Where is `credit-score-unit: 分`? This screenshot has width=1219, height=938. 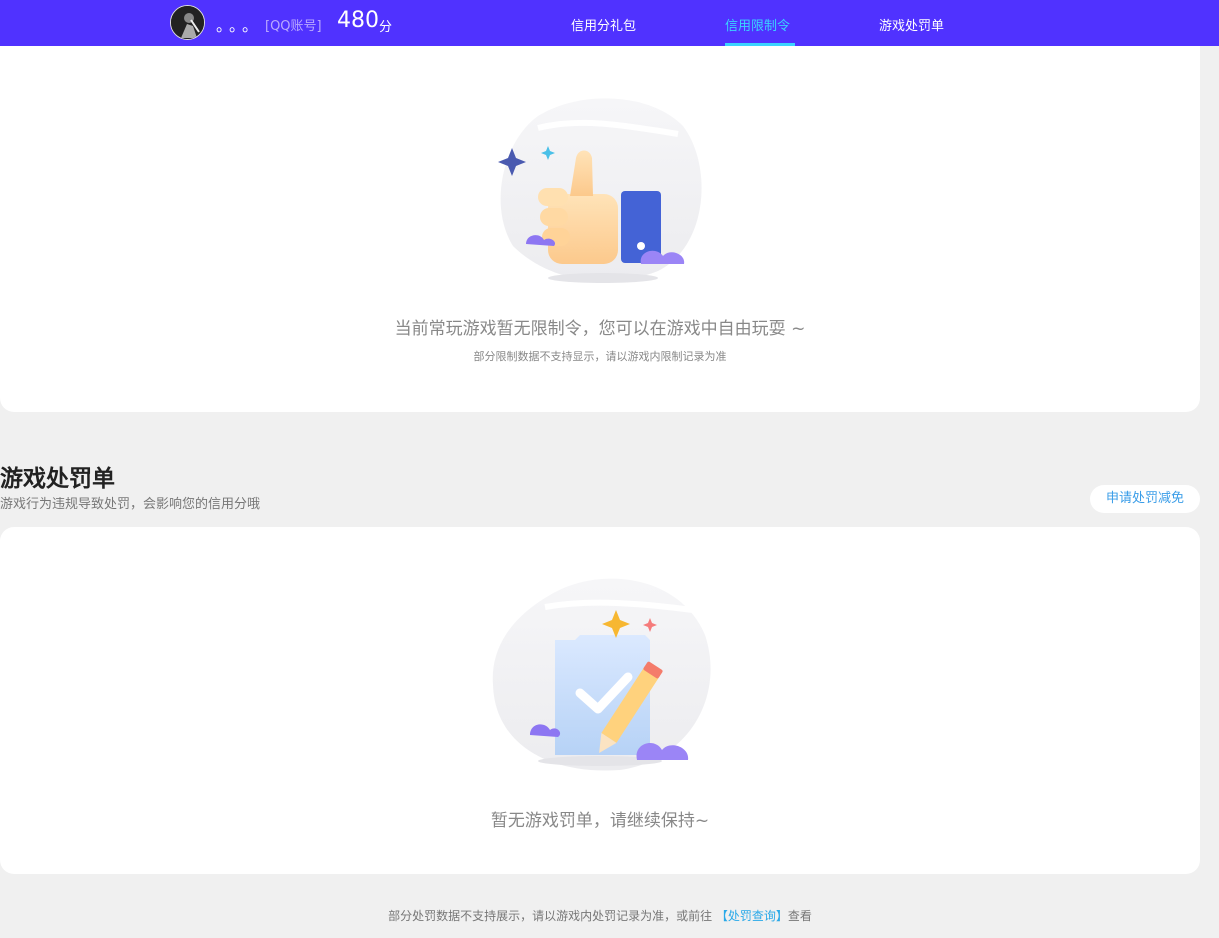 credit-score-unit: 分 is located at coordinates (386, 27).